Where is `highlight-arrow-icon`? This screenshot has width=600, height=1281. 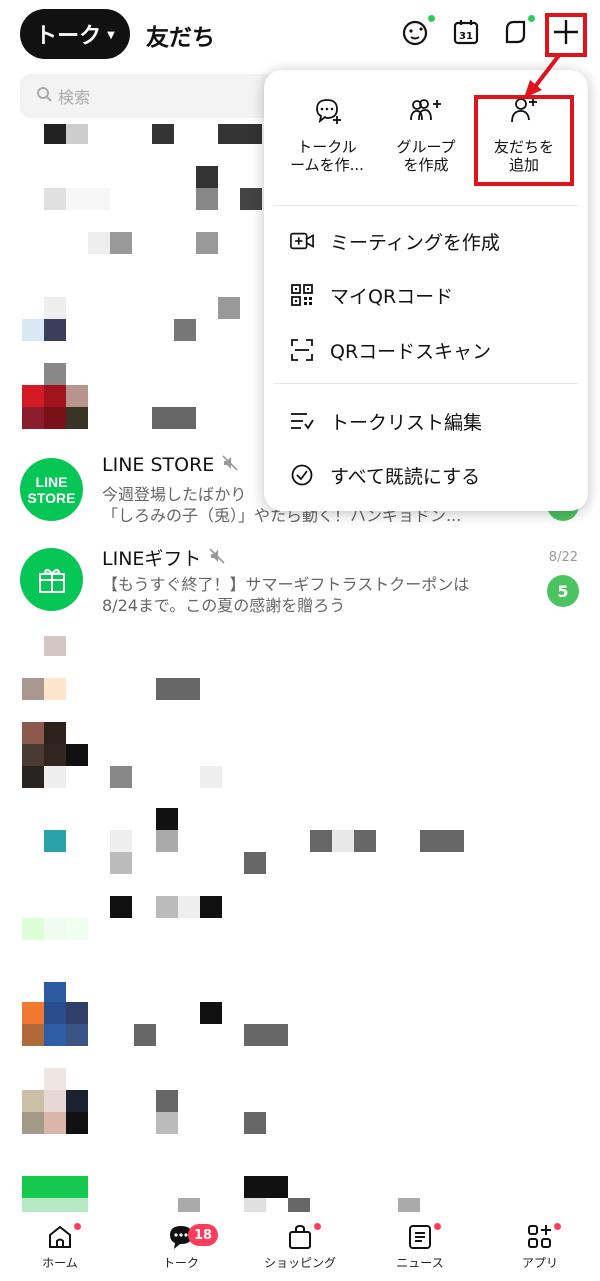
highlight-arrow-icon is located at coordinates (543, 75).